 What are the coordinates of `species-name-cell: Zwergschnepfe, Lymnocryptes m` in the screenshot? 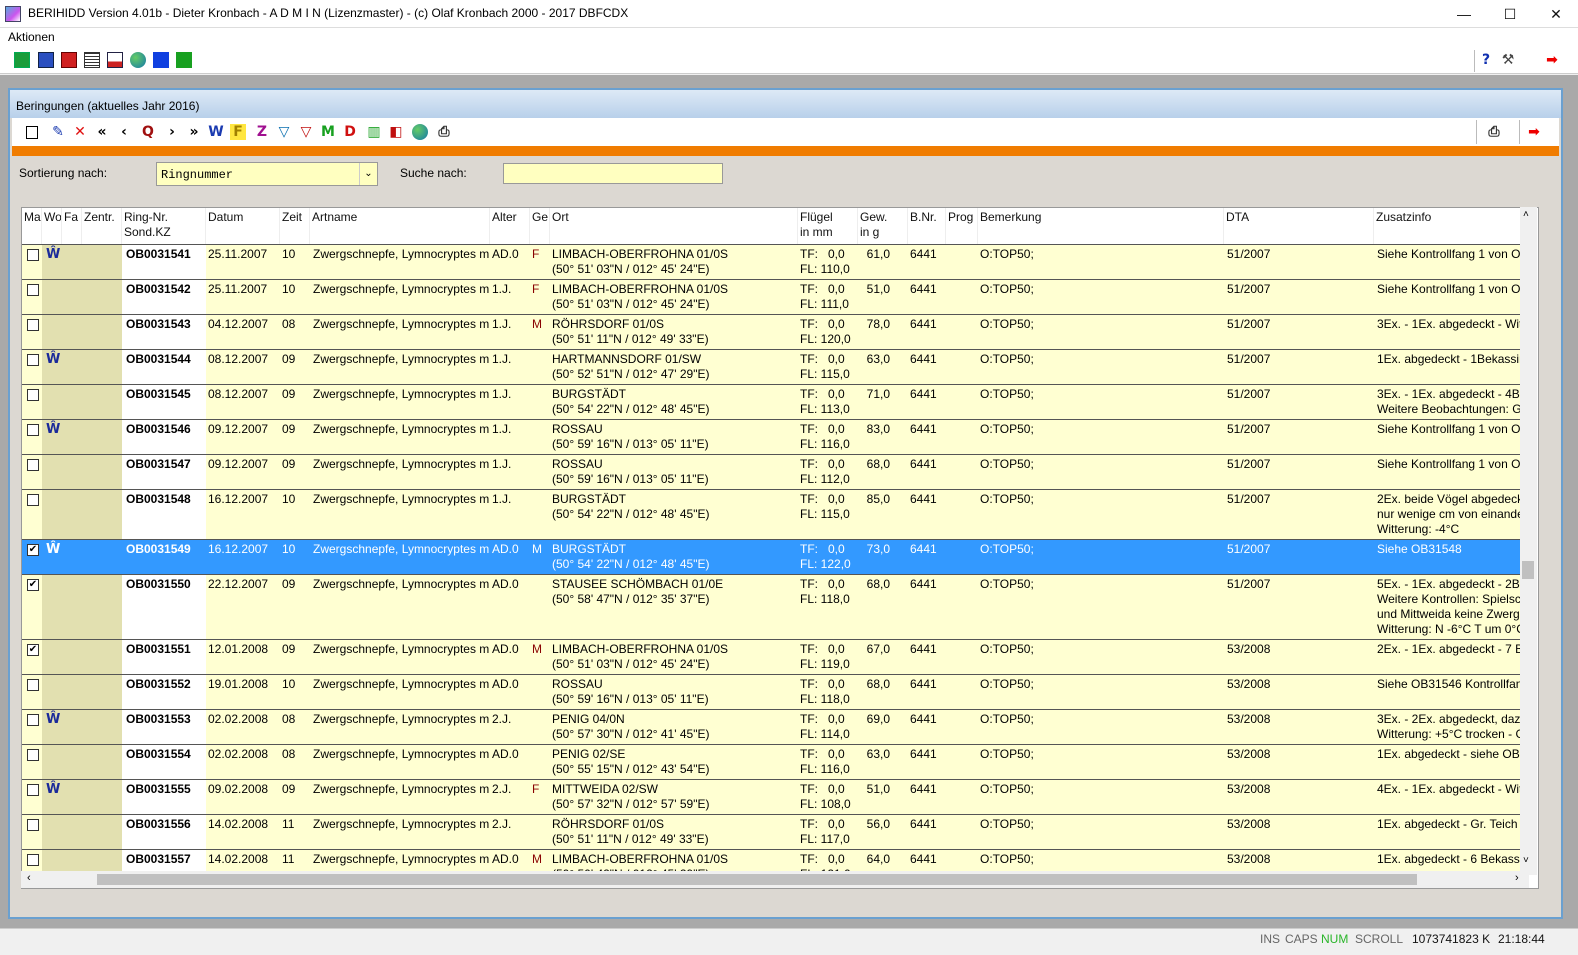 It's located at (401, 859).